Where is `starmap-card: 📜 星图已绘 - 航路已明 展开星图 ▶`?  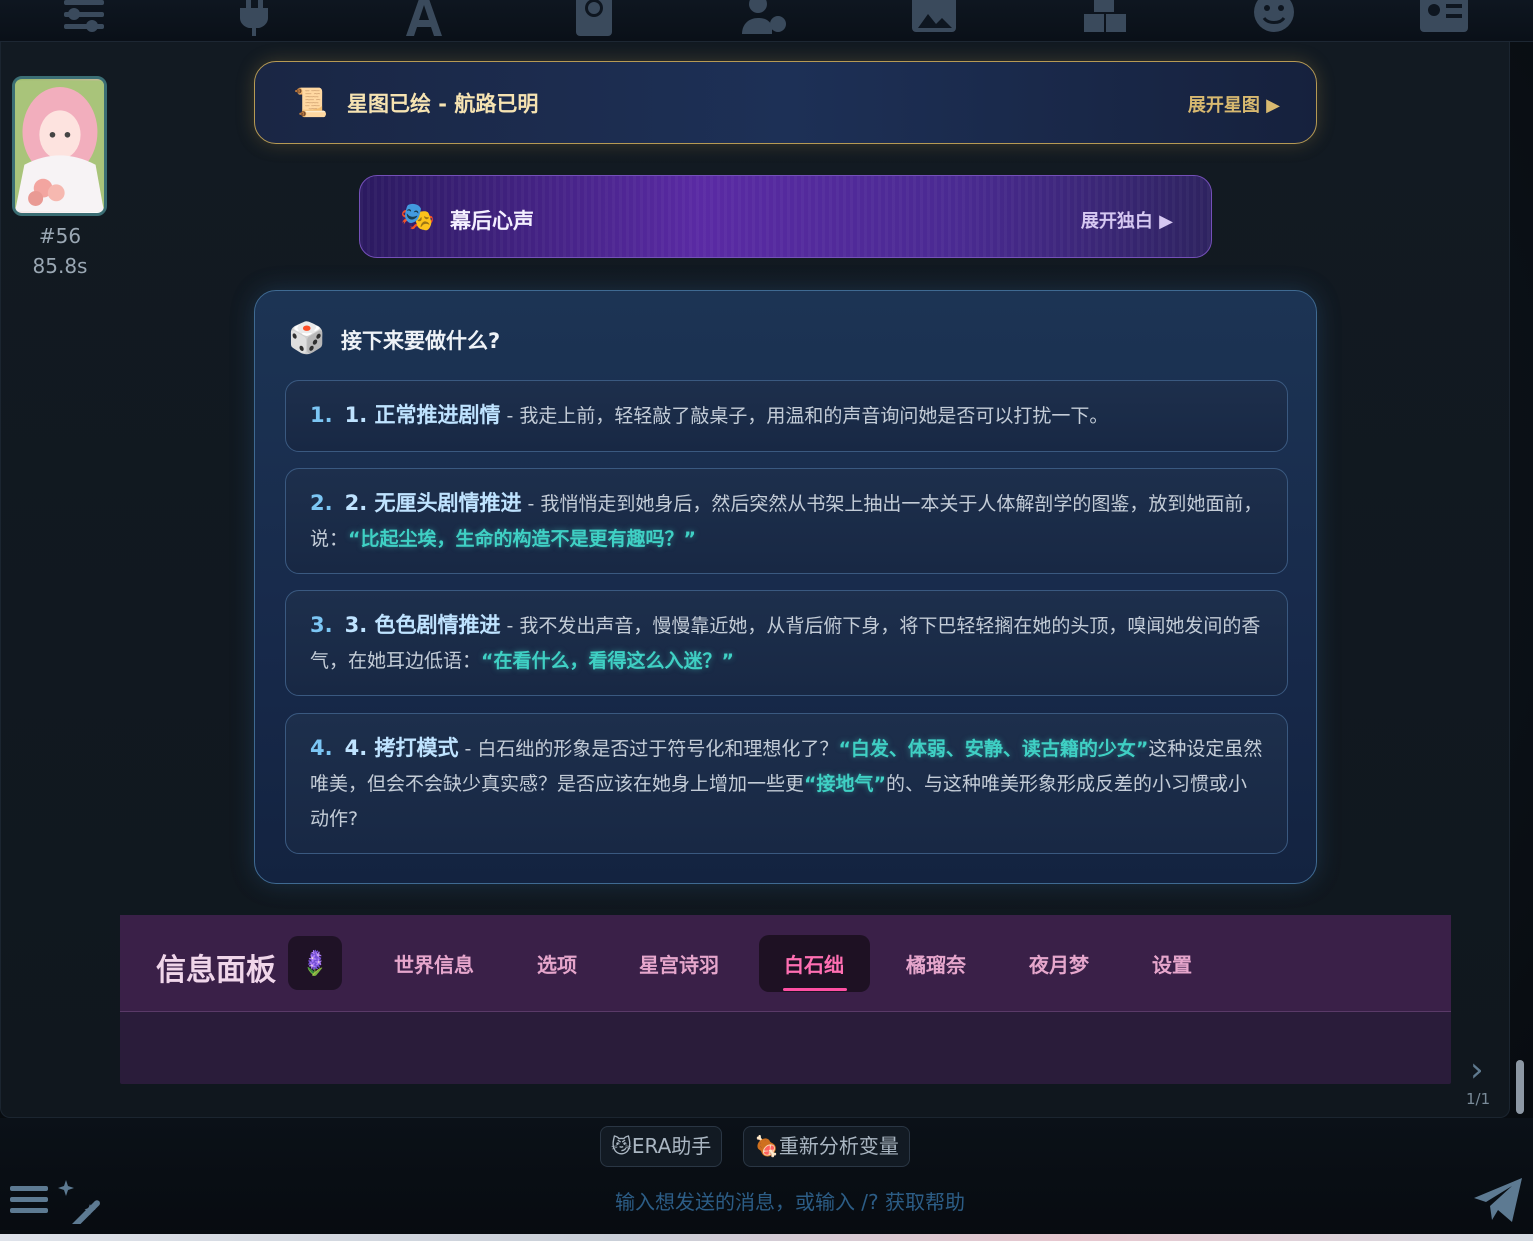
starmap-card: 📜 星图已绘 - 航路已明 展开星图 ▶ is located at coordinates (785, 102).